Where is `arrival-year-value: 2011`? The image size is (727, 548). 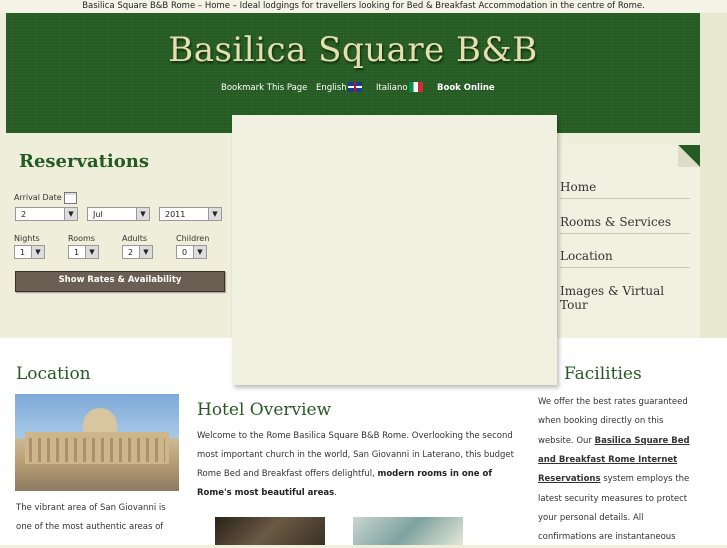 arrival-year-value: 2011 is located at coordinates (175, 214).